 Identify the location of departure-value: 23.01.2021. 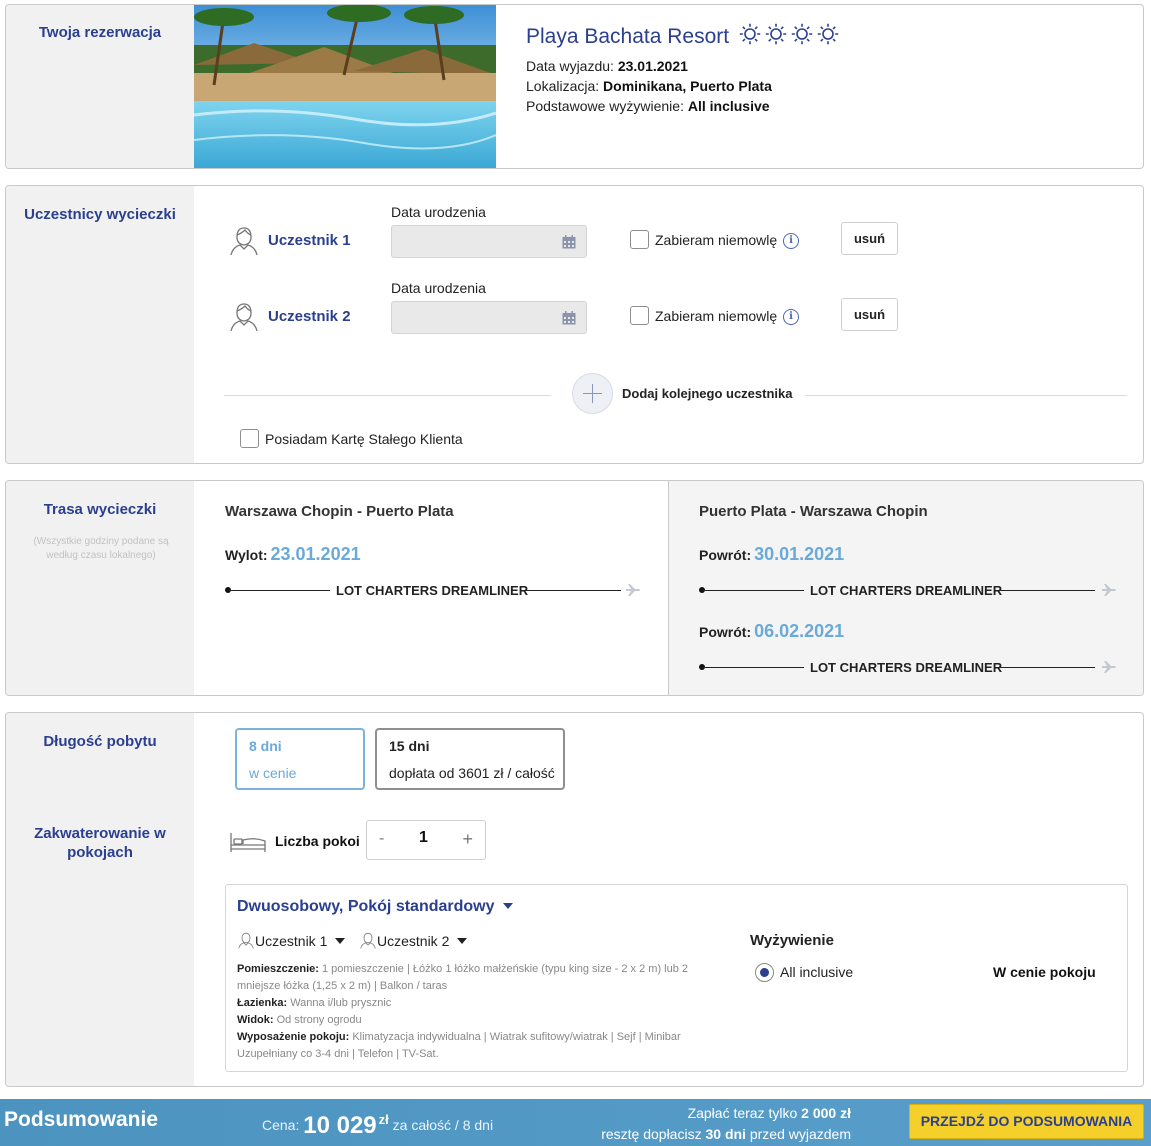
(652, 66).